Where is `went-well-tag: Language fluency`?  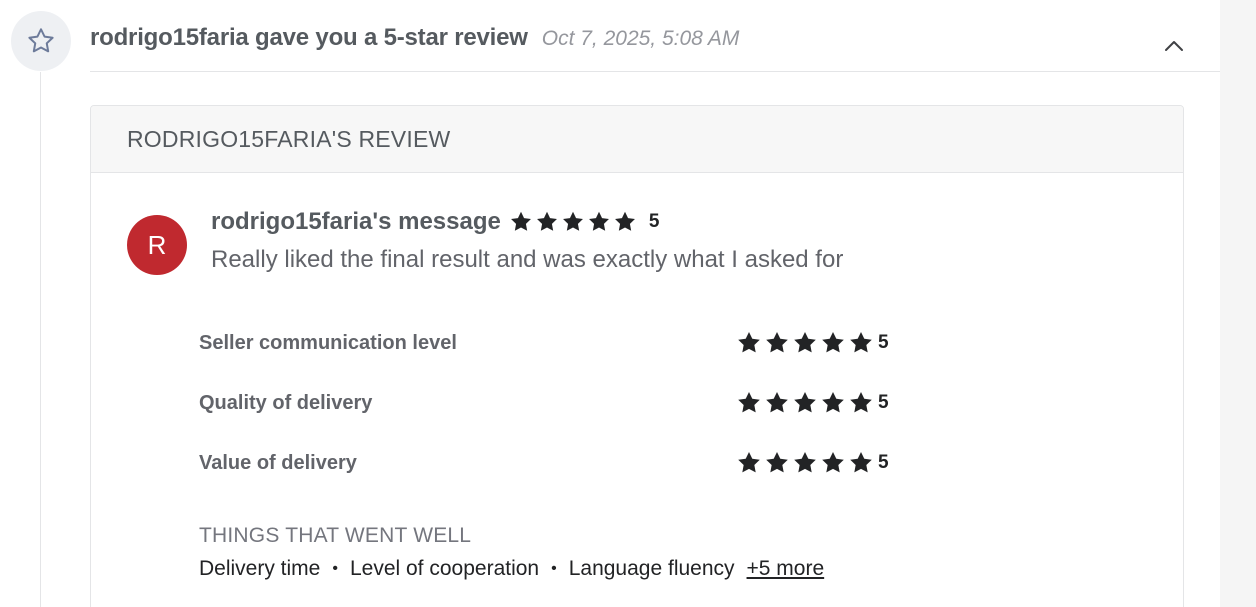 went-well-tag: Language fluency is located at coordinates (651, 568).